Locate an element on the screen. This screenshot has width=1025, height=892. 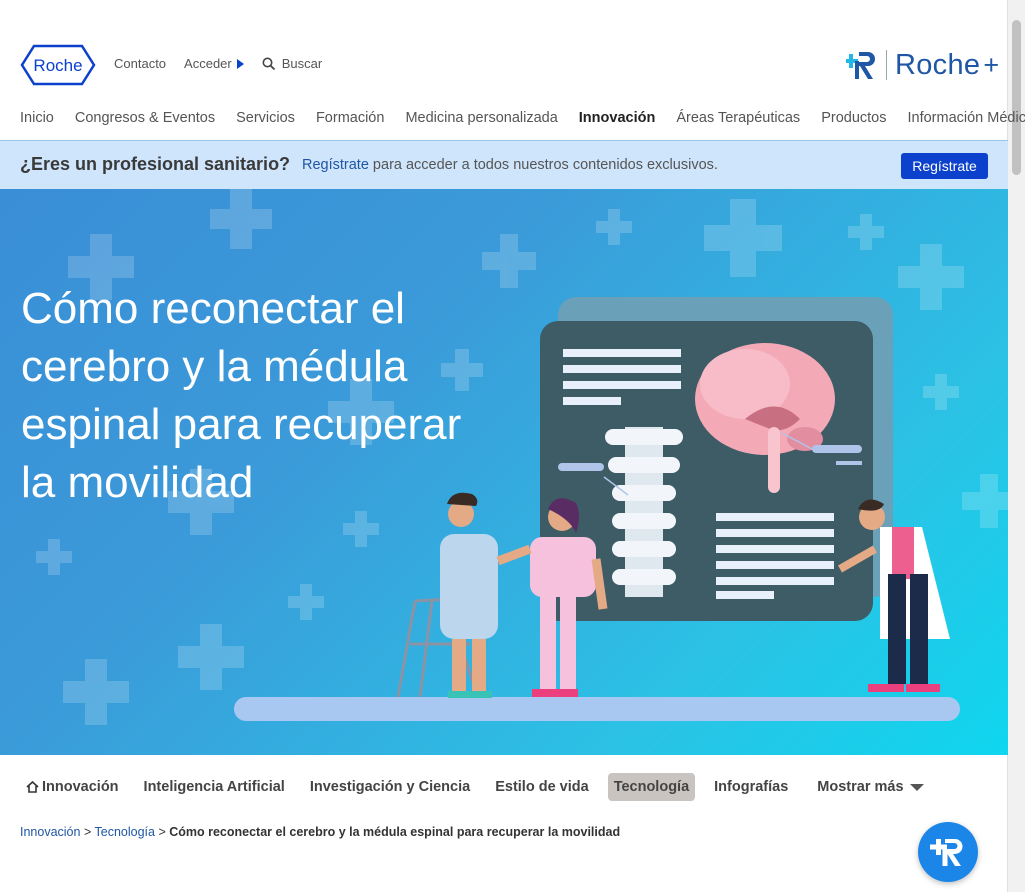
professional-question: ¿Eres un profesional sanitario? is located at coordinates (155, 164).